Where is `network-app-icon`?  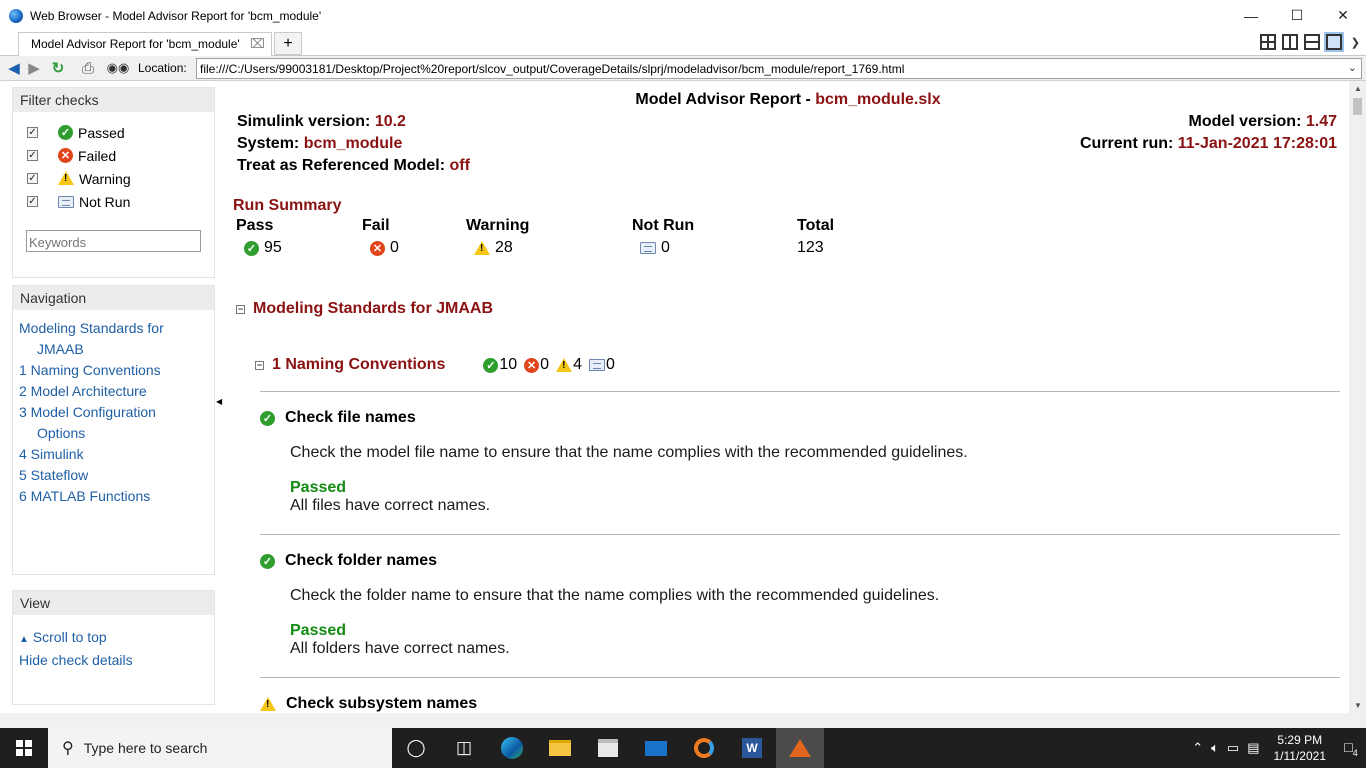
network-app-icon is located at coordinates (704, 748).